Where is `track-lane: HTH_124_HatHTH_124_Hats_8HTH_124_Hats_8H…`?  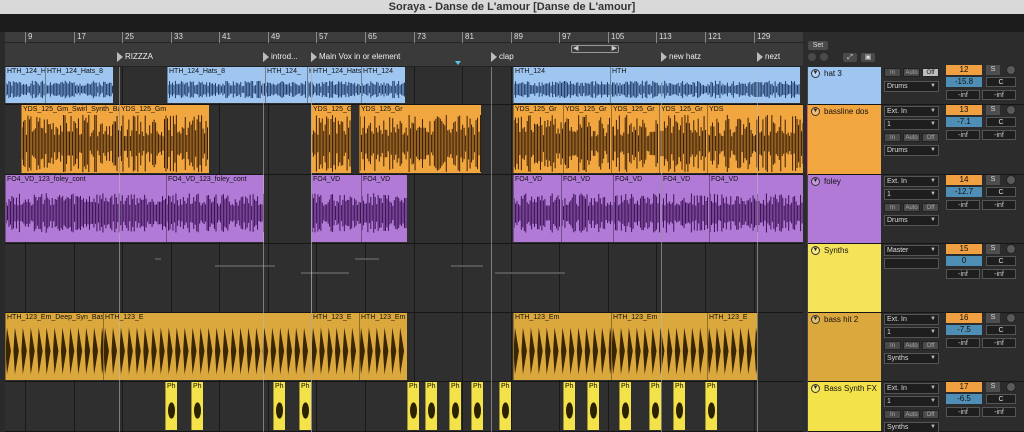
track-lane: HTH_124_HatHTH_124_Hats_8HTH_124_Hats_8H… is located at coordinates (404, 86).